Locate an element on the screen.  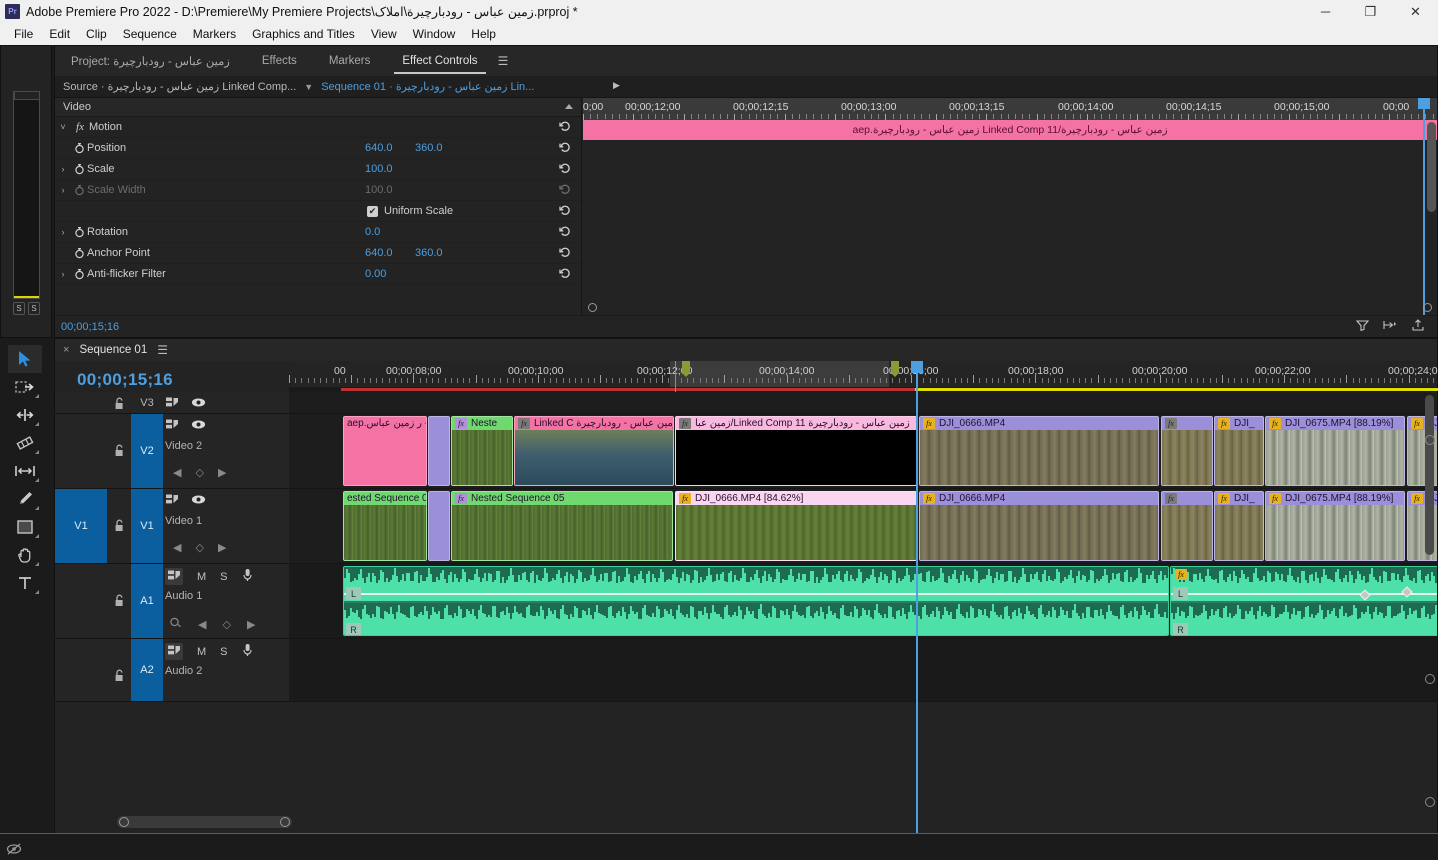
effect-controls-menu-icon: ☰ is located at coordinates (503, 61).